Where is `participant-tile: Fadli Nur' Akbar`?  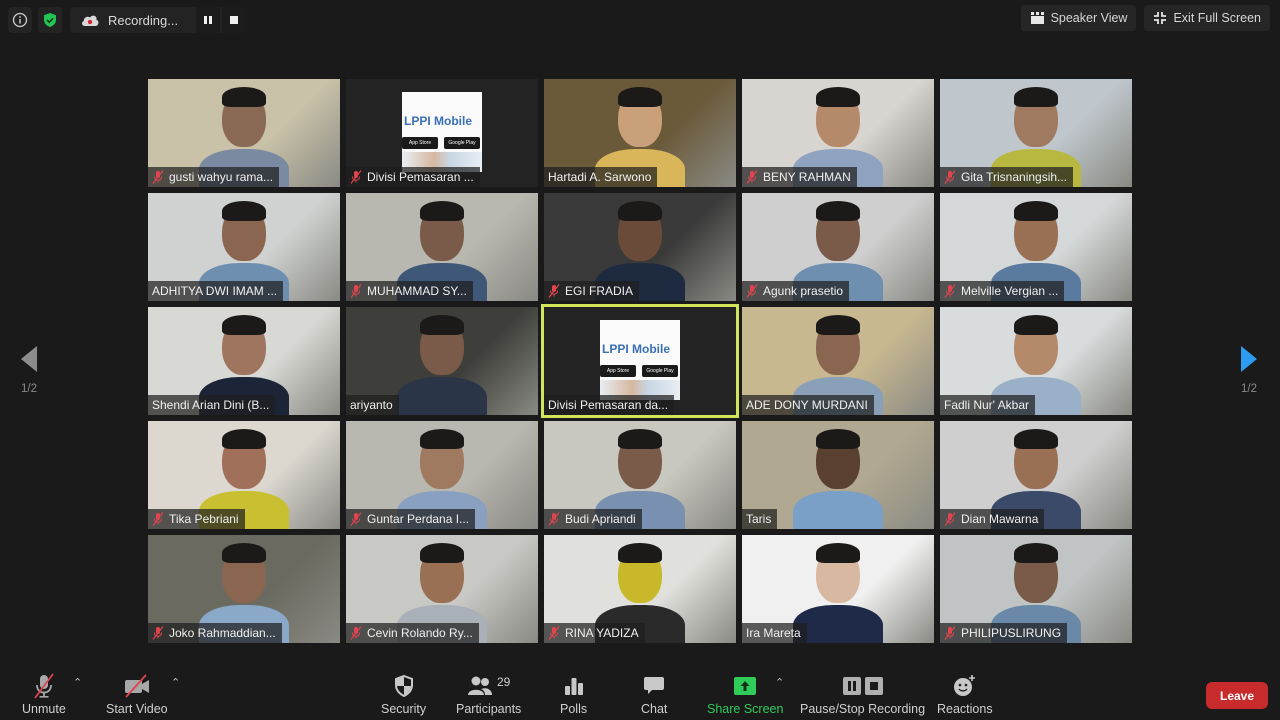
participant-tile: Fadli Nur' Akbar is located at coordinates (1036, 361).